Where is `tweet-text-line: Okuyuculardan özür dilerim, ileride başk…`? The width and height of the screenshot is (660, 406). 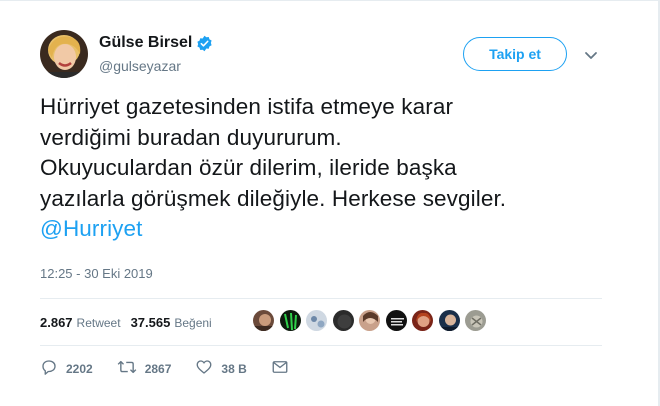
tweet-text-line: Okuyuculardan özür dilerim, ileride başk… is located at coordinates (248, 167).